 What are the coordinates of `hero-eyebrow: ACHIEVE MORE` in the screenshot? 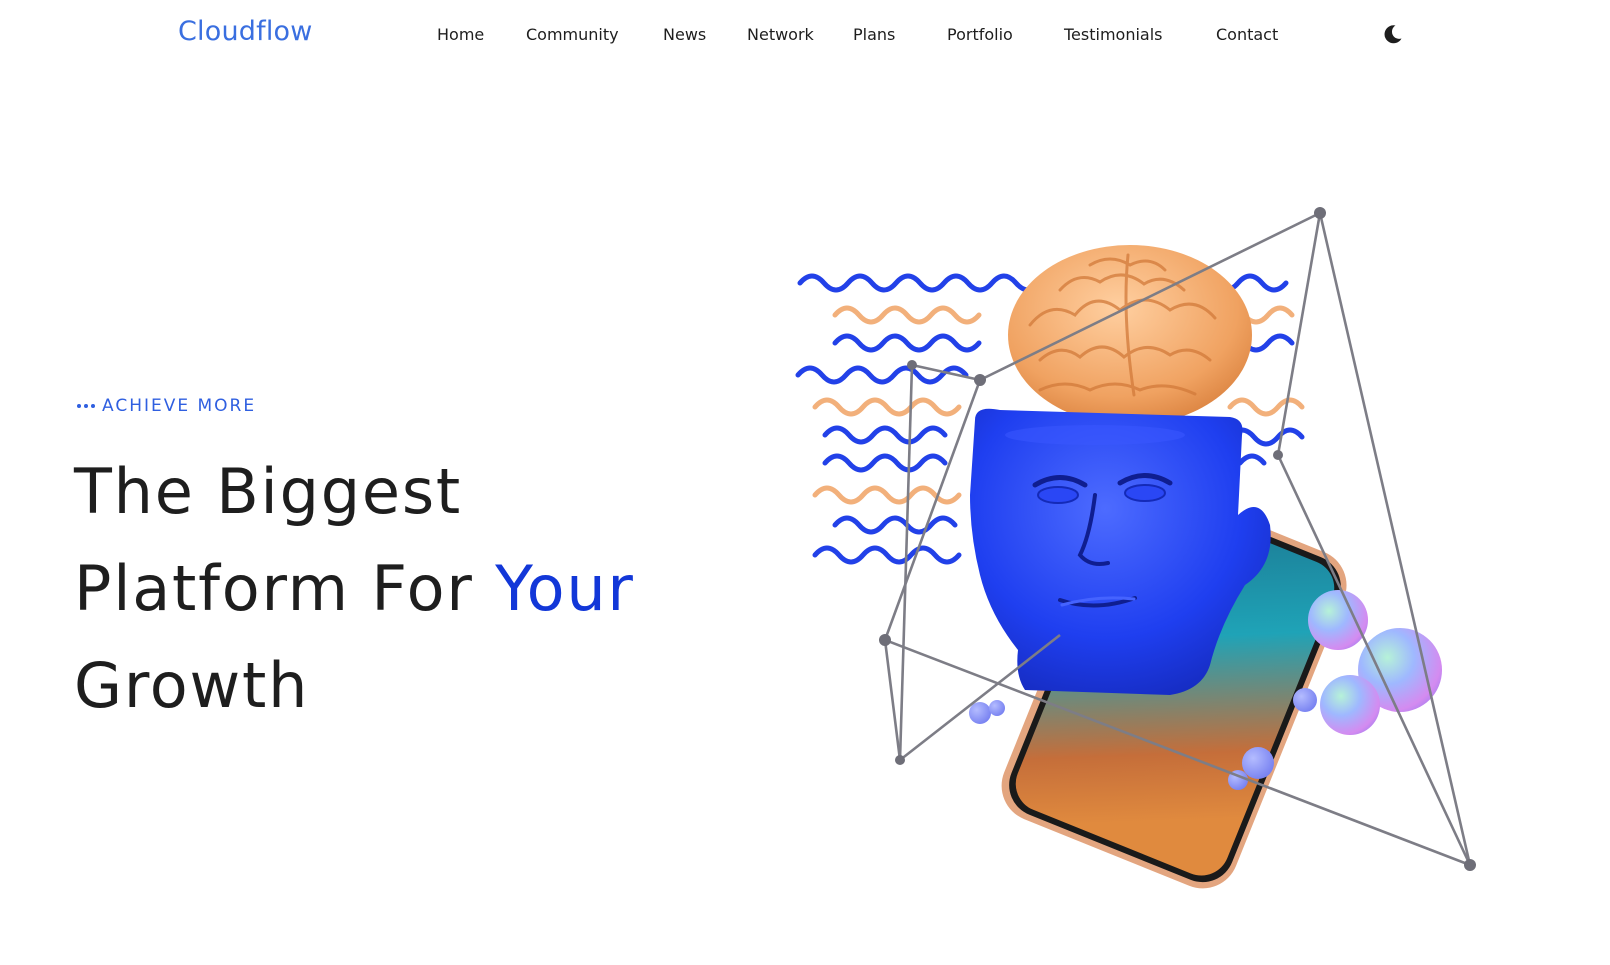 It's located at (166, 406).